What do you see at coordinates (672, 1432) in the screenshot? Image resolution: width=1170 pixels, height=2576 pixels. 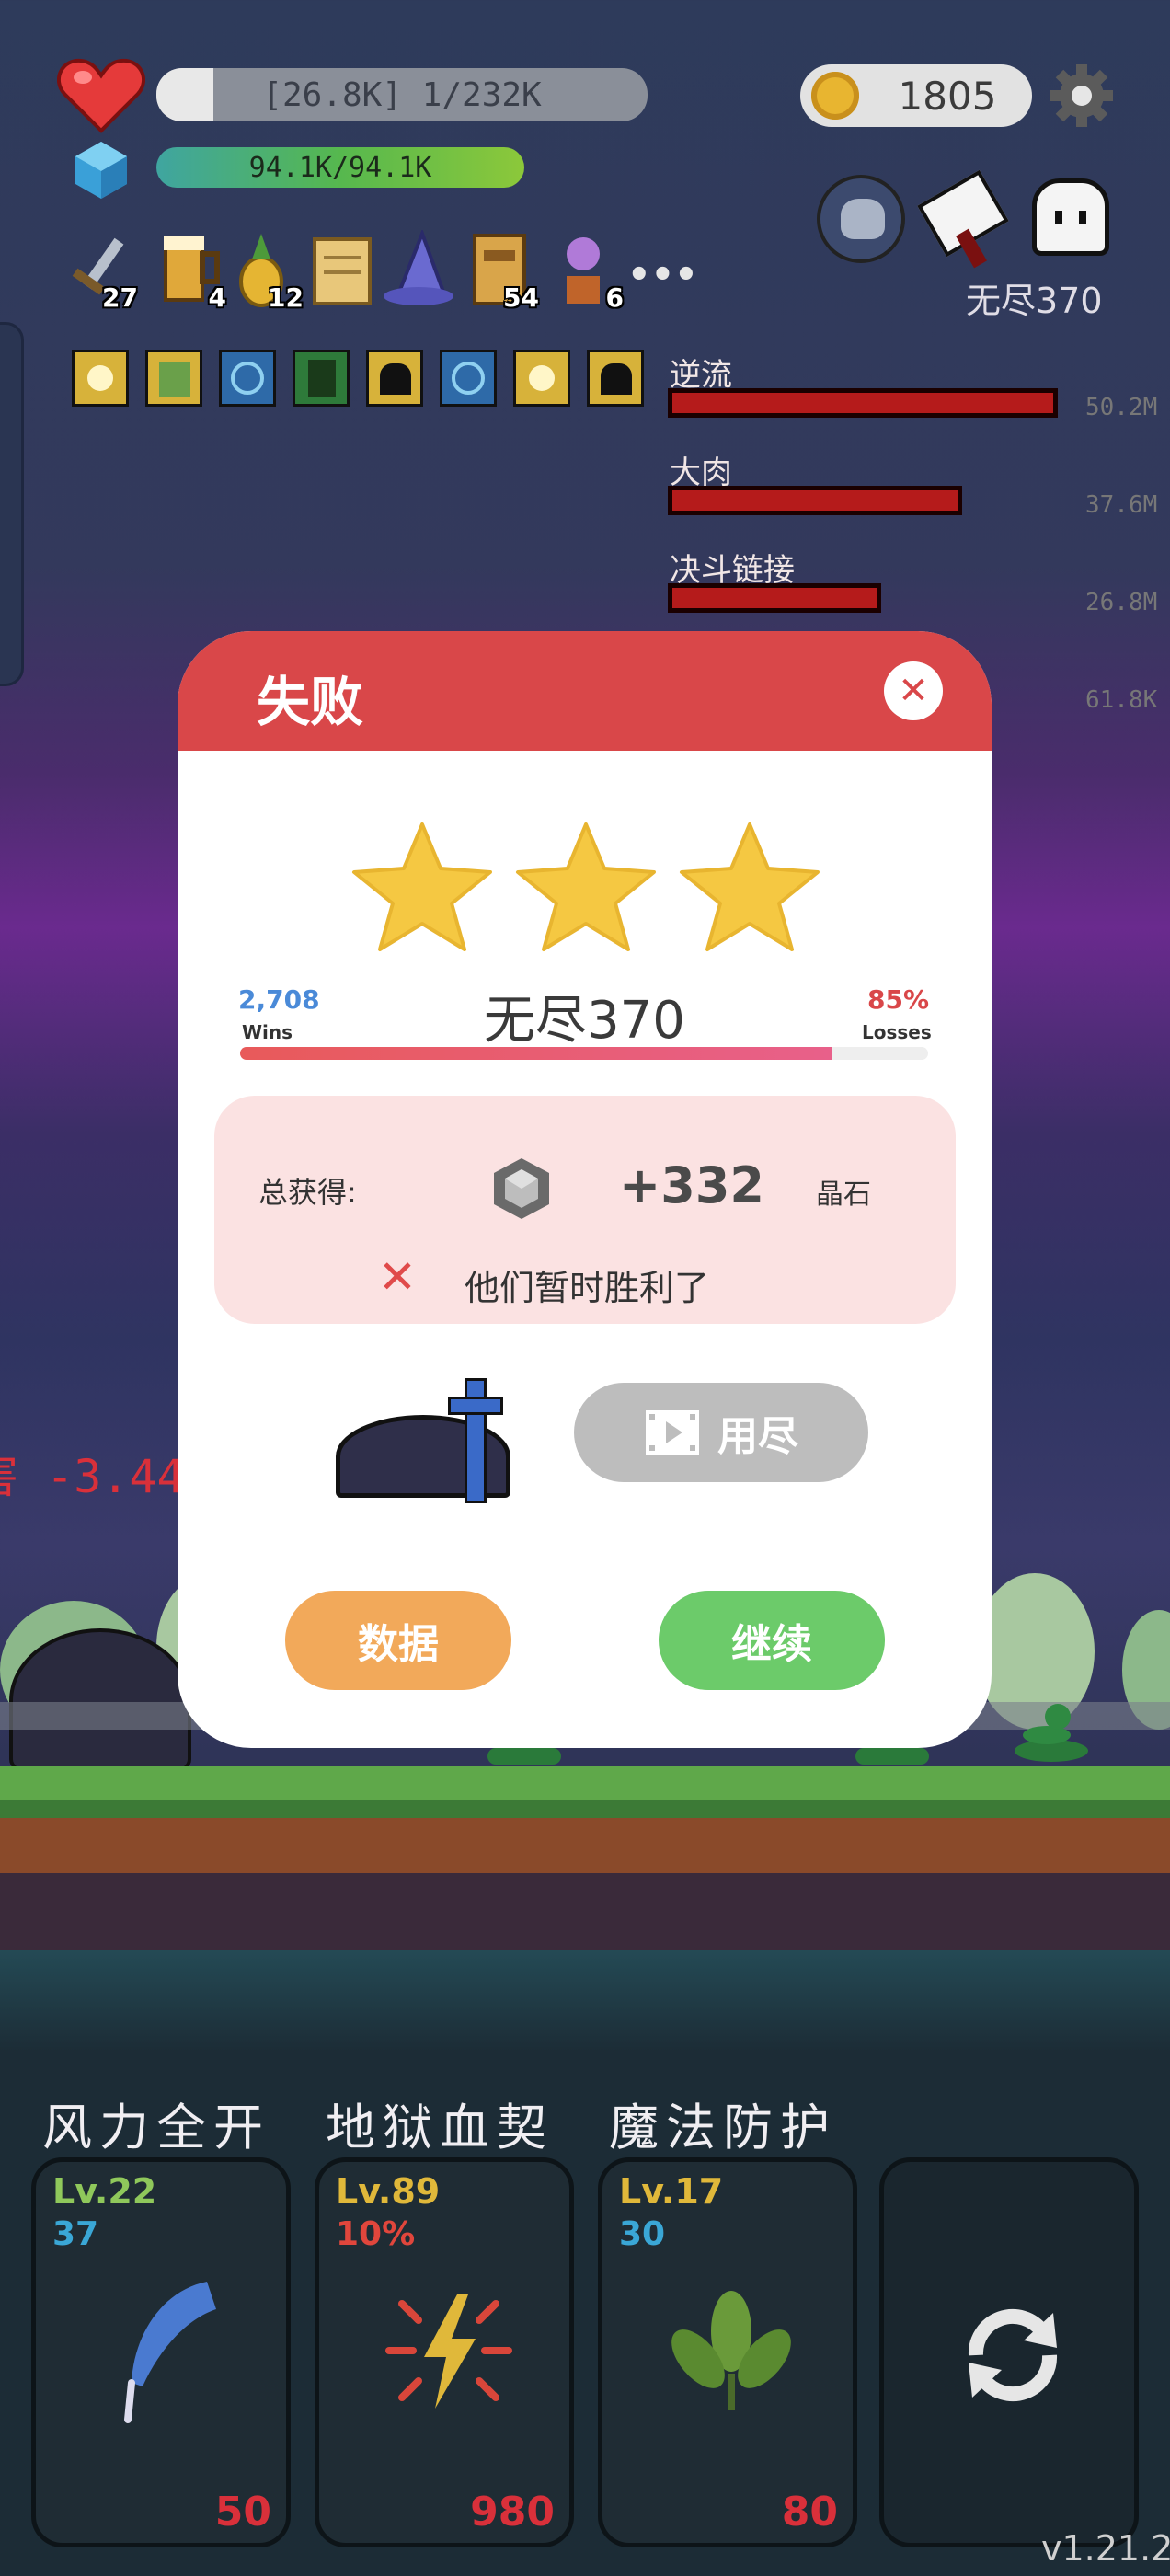 I see `video-film-icon` at bounding box center [672, 1432].